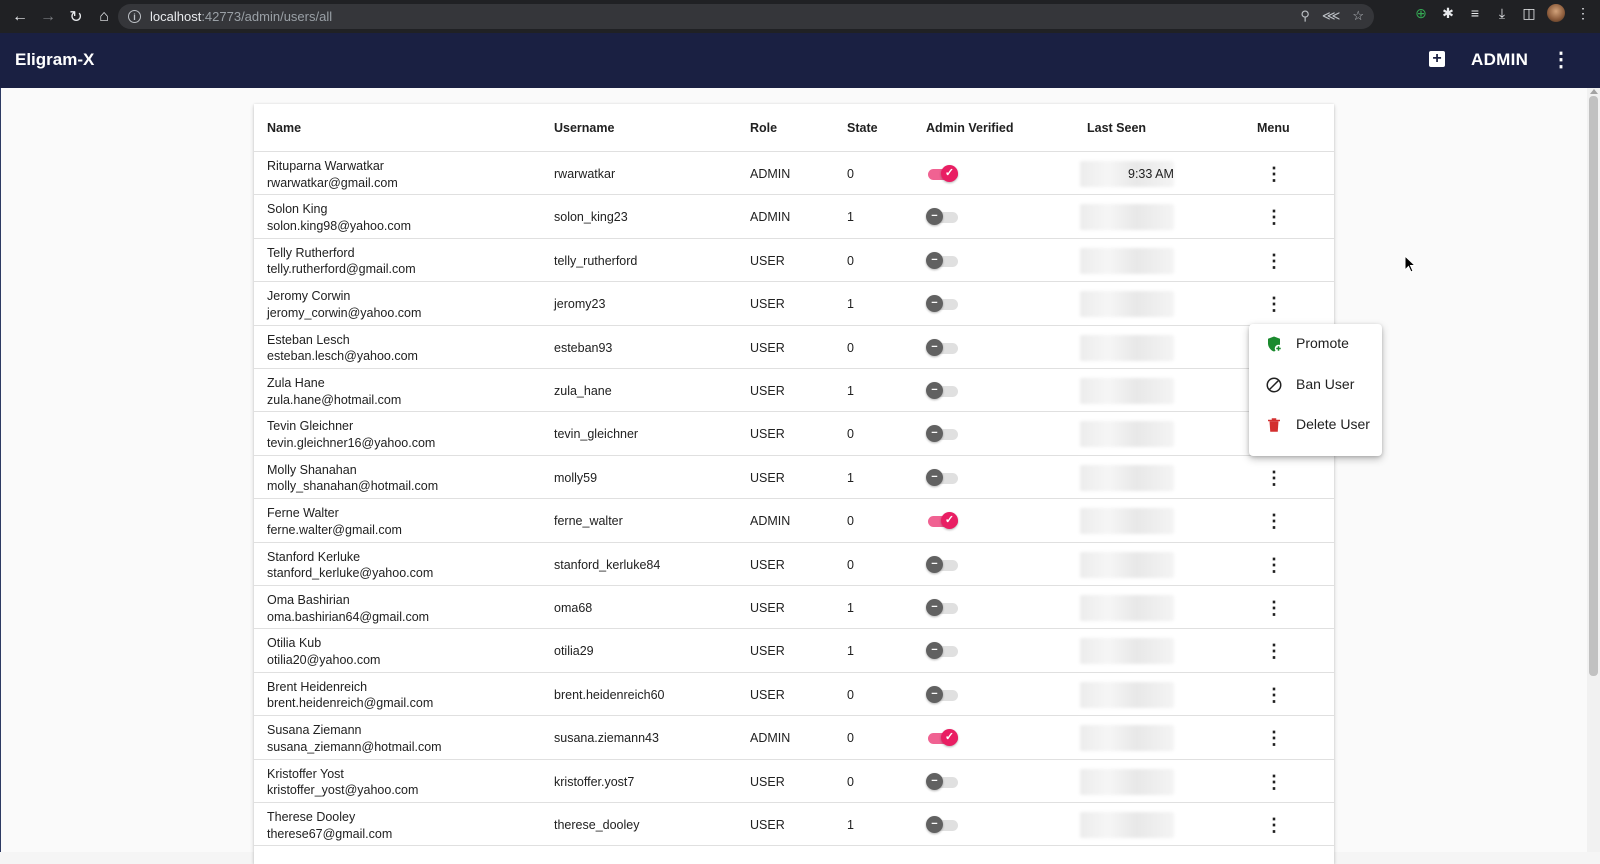 This screenshot has height=864, width=1600. What do you see at coordinates (1410, 264) in the screenshot?
I see `mouse-cursor-icon` at bounding box center [1410, 264].